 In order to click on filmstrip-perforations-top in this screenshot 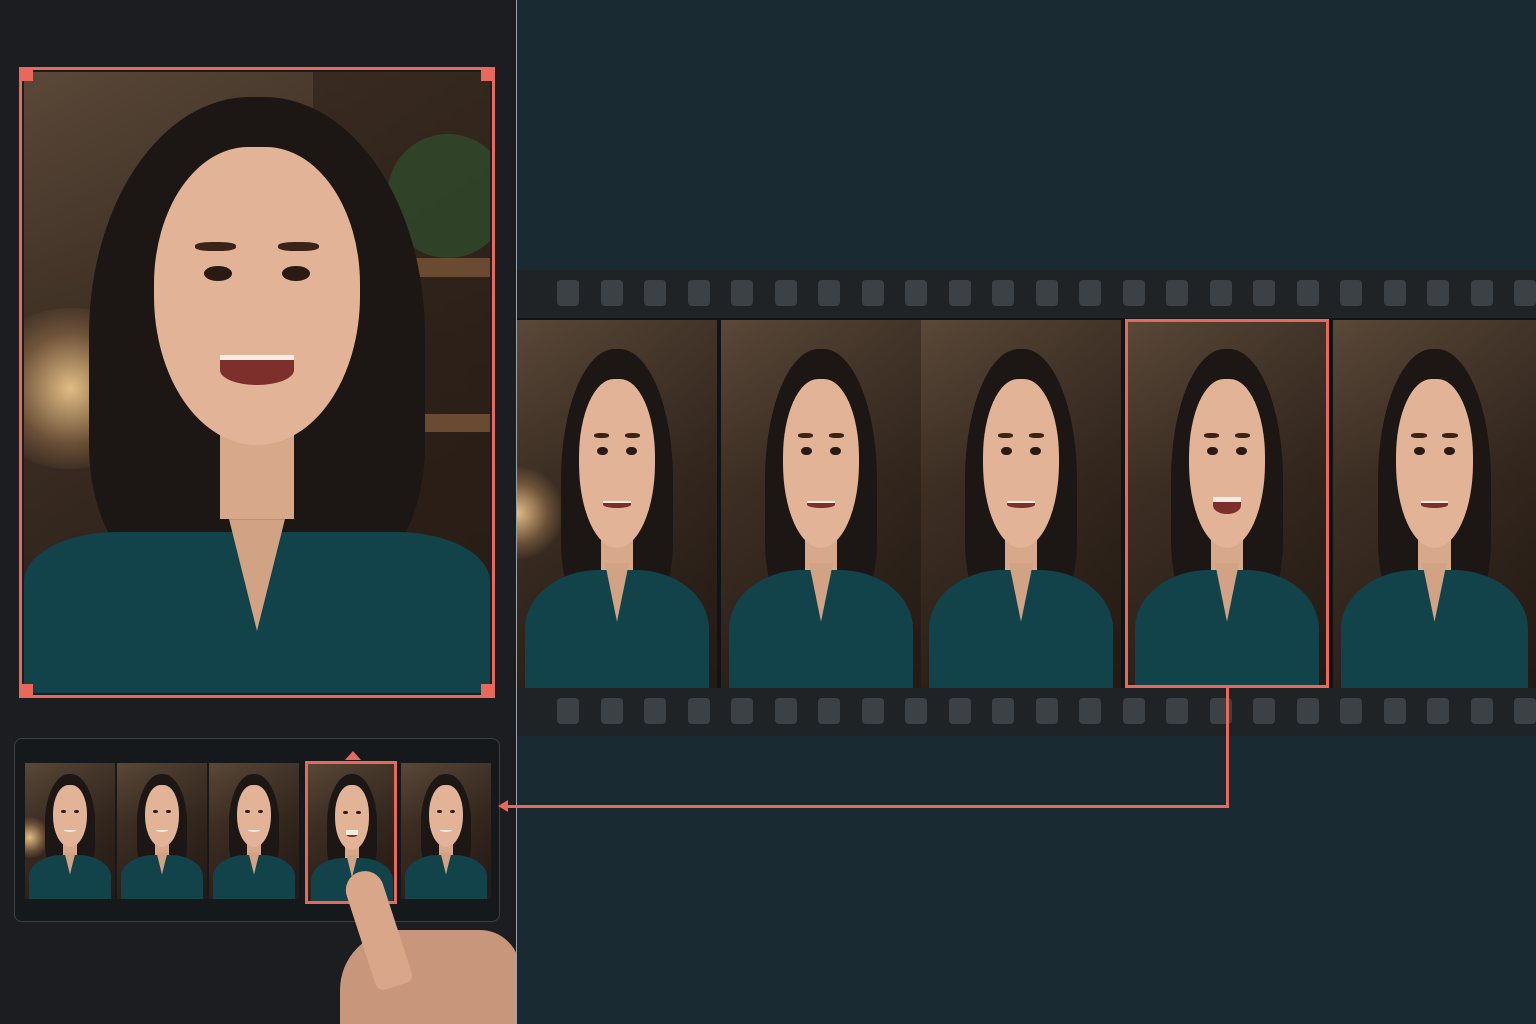, I will do `click(1026, 294)`.